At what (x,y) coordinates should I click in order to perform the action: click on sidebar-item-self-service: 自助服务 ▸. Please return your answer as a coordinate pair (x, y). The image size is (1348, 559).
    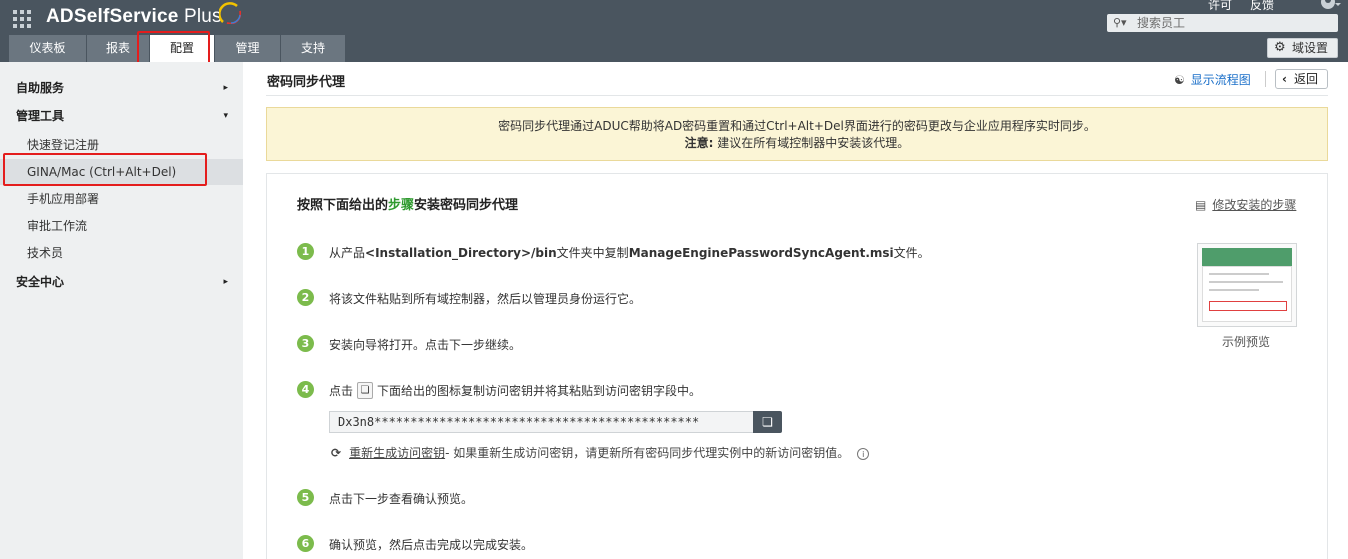
    Looking at the image, I should click on (121, 88).